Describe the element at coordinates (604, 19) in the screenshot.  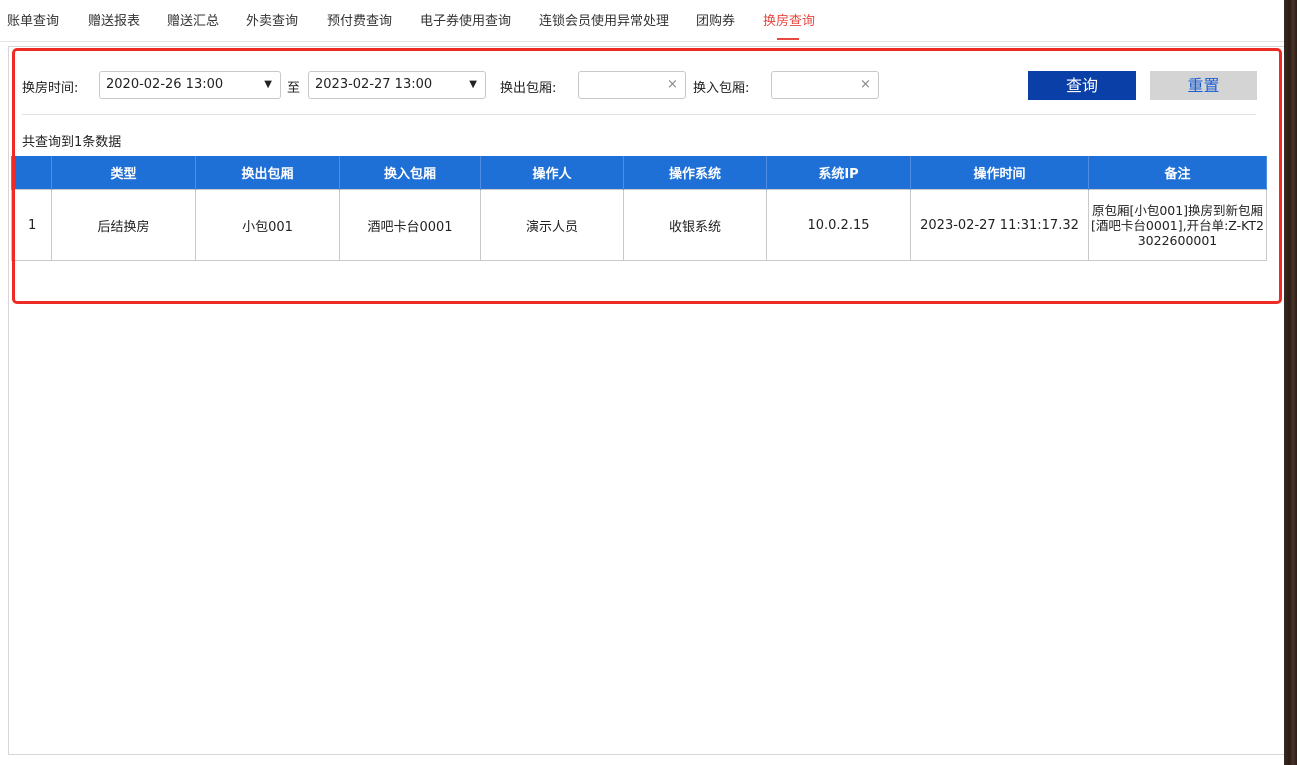
I see `tab-chain-member-exception: 连锁会员使用异常处理` at that location.